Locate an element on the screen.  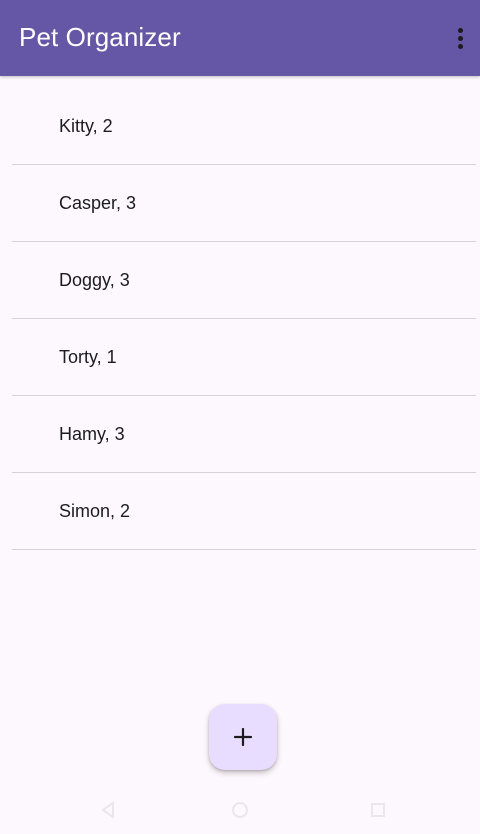
more-vert-icon is located at coordinates (460, 30).